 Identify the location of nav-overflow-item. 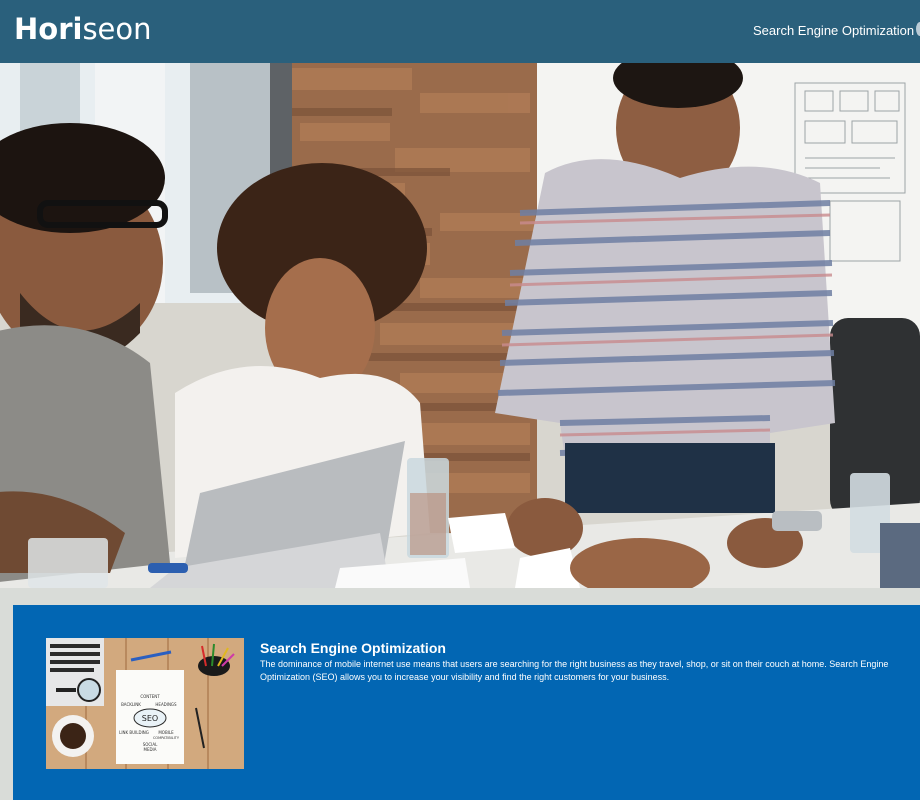
(918, 29).